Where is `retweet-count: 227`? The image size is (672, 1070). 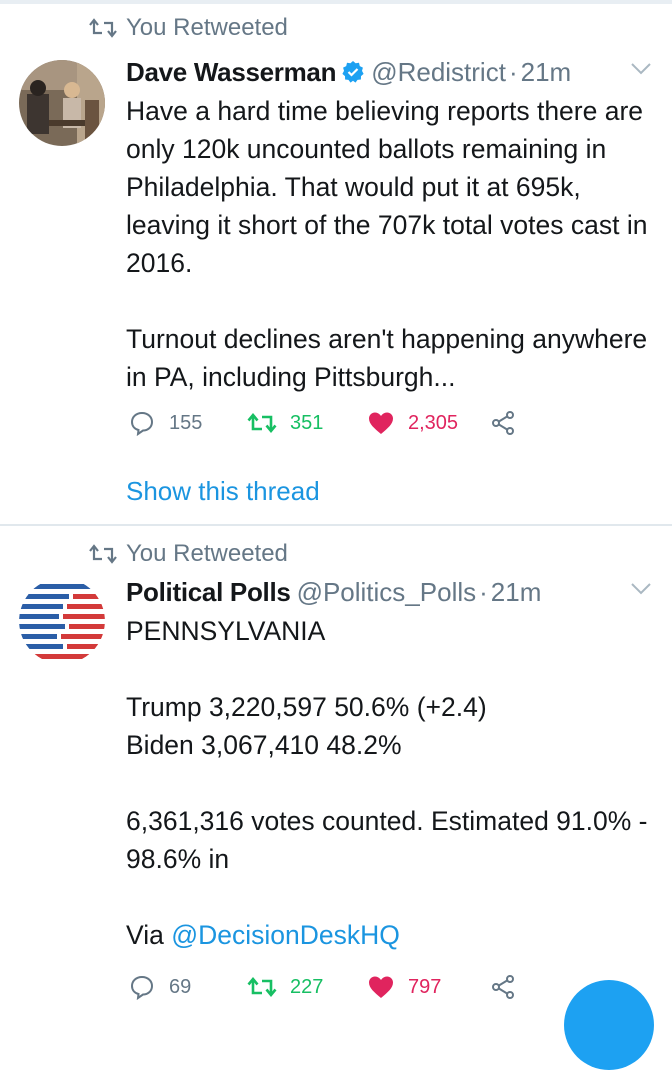
retweet-count: 227 is located at coordinates (307, 986).